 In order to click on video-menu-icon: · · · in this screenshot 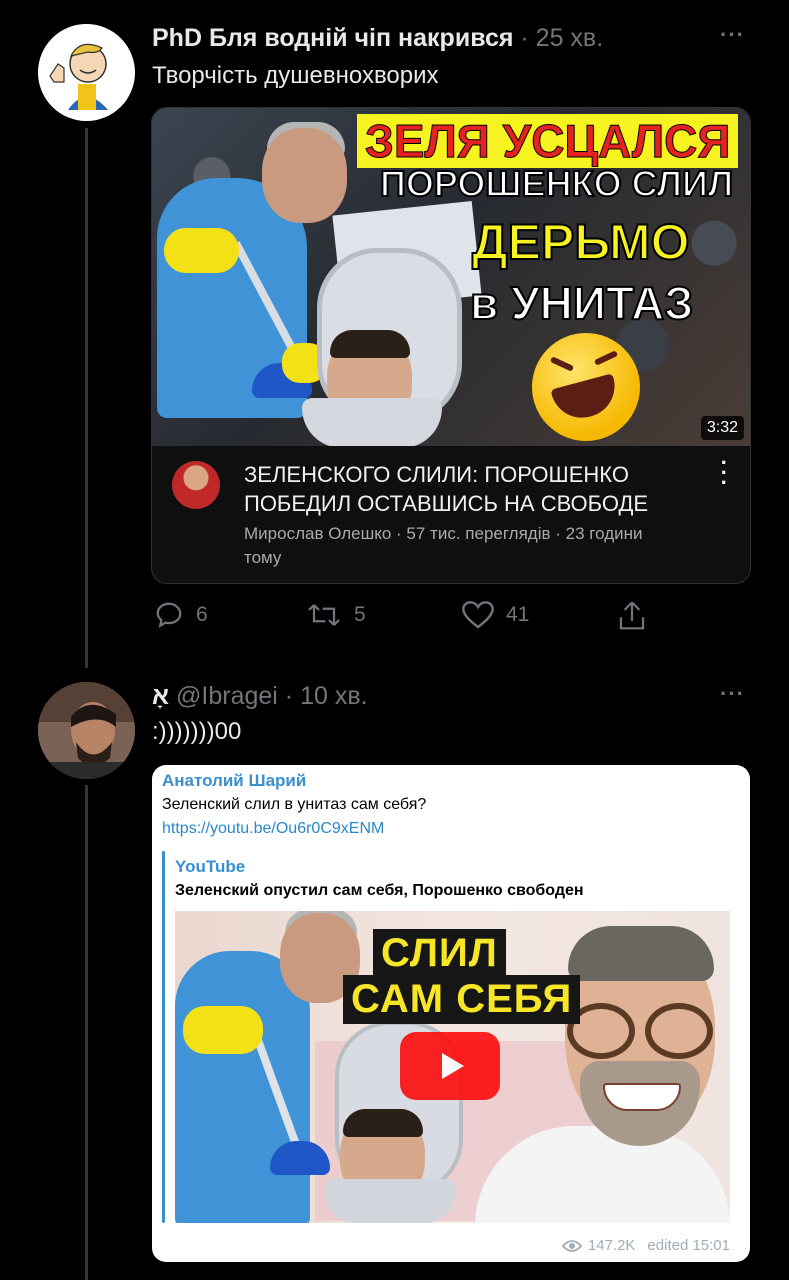, I will do `click(724, 473)`.